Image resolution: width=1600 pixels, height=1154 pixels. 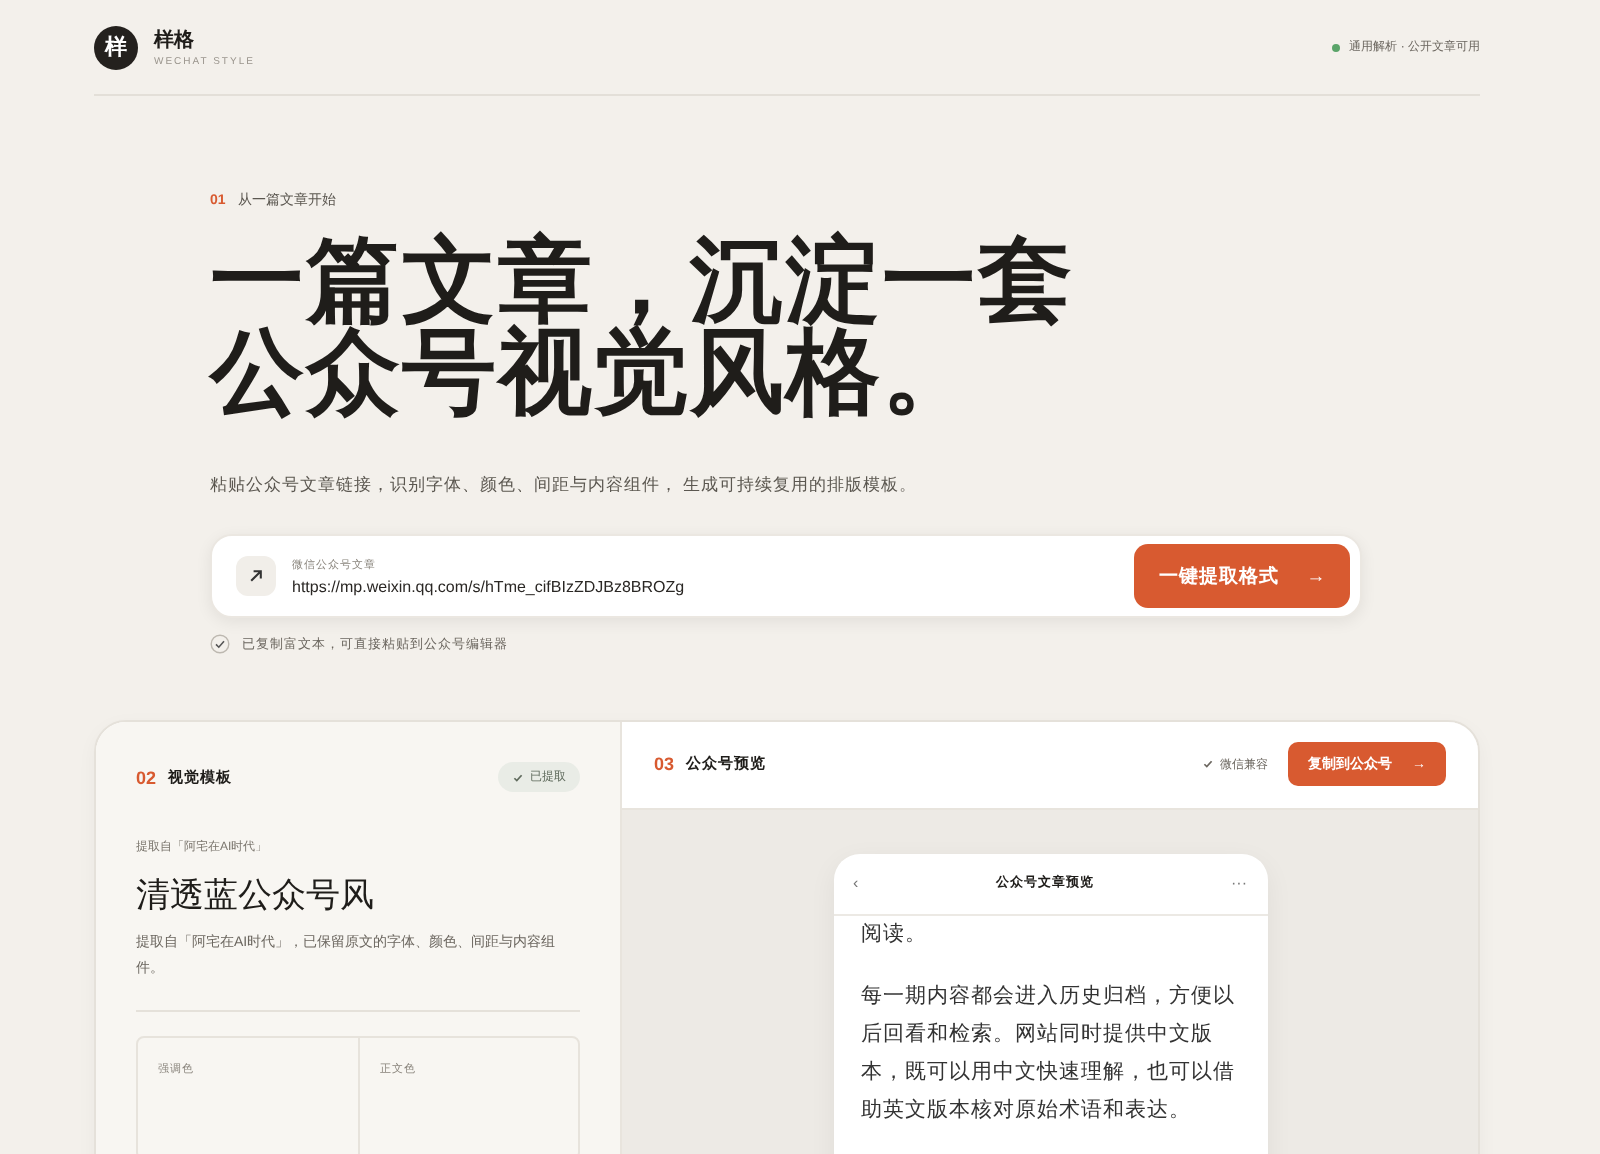 I want to click on more-button: ···, so click(x=1238, y=883).